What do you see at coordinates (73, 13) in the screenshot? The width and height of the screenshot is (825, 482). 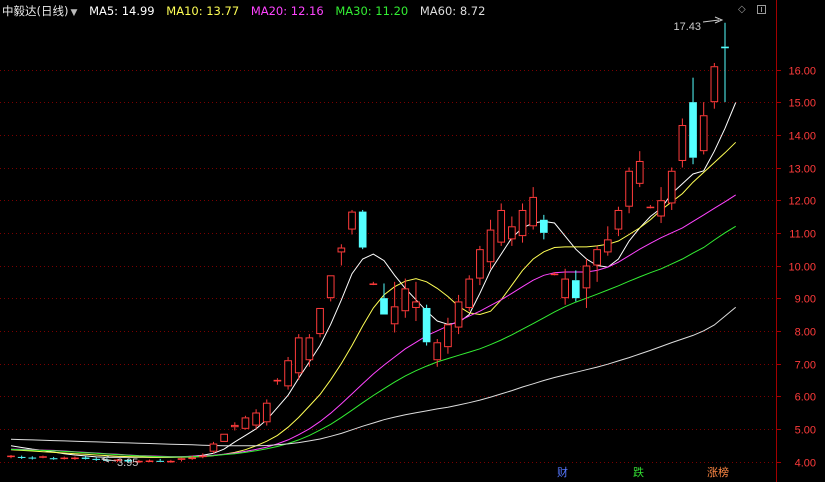 I see `dropdown-triangle-icon: ▼` at bounding box center [73, 13].